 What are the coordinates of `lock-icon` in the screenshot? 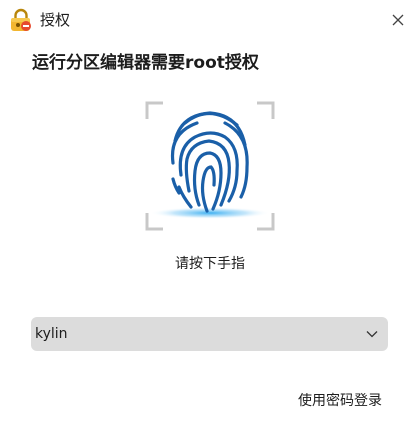 It's located at (21, 19).